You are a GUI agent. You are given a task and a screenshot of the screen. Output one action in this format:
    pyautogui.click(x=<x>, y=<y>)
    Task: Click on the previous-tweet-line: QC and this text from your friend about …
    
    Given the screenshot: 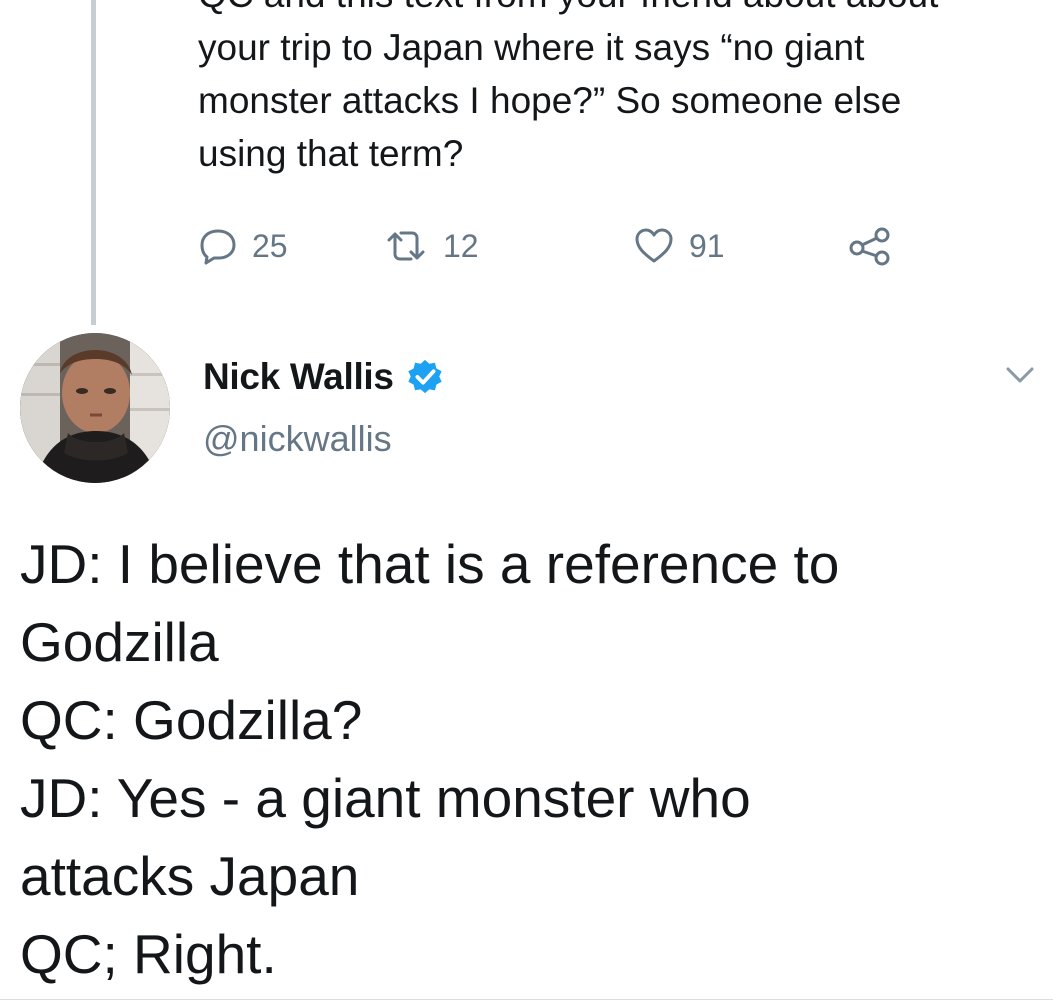 What is the action you would take?
    pyautogui.click(x=568, y=7)
    